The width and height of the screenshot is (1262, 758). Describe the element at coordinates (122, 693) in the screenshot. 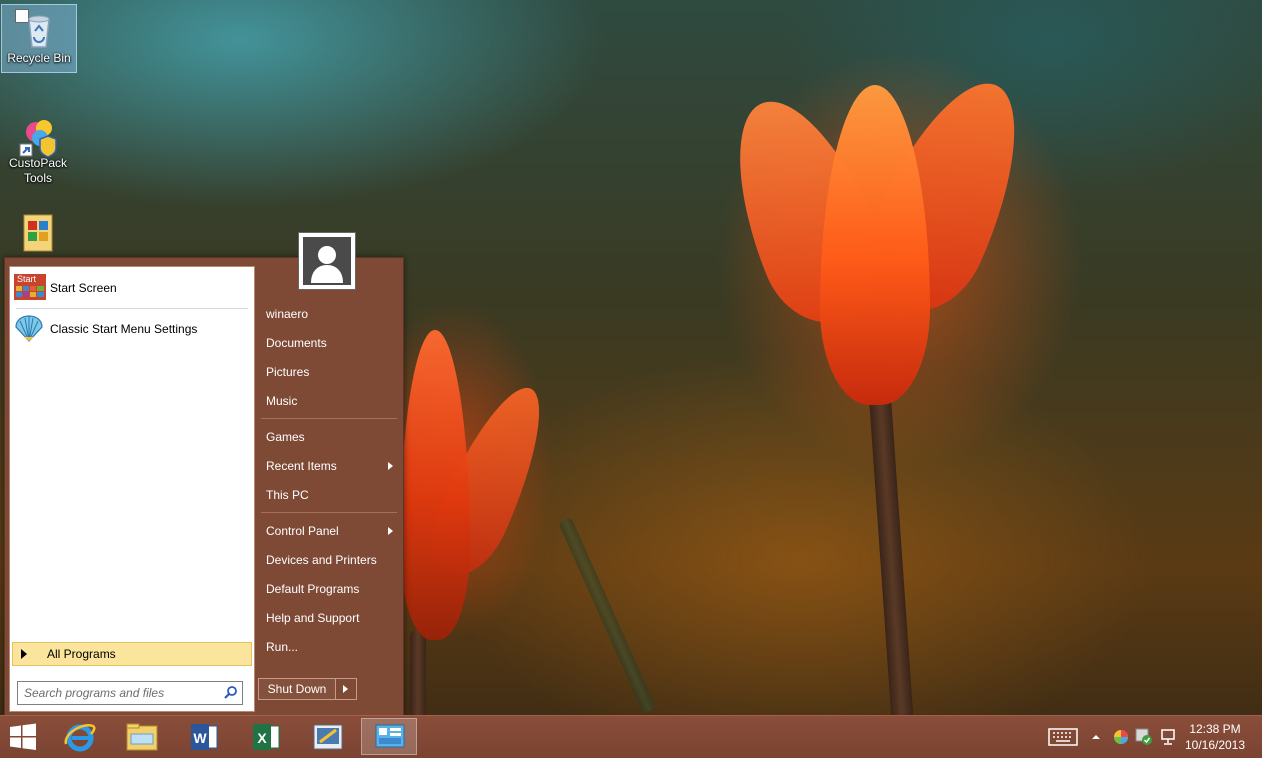

I see `search-input` at that location.